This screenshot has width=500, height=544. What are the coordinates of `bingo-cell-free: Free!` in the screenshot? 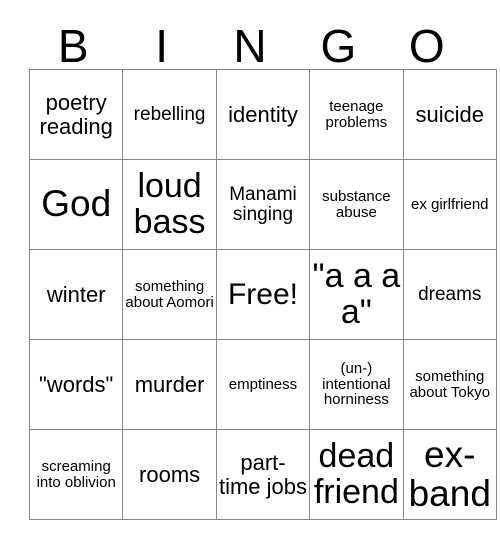 It's located at (263, 294).